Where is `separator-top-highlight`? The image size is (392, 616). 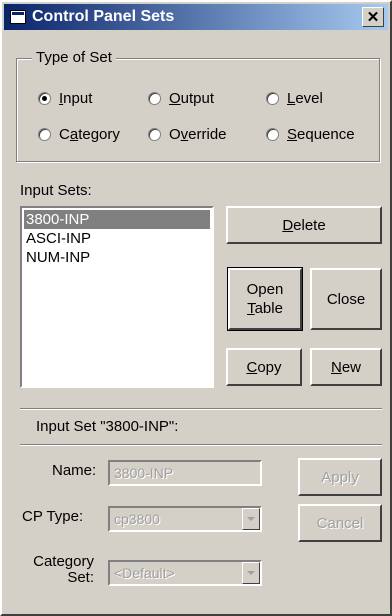 separator-top-highlight is located at coordinates (201, 409).